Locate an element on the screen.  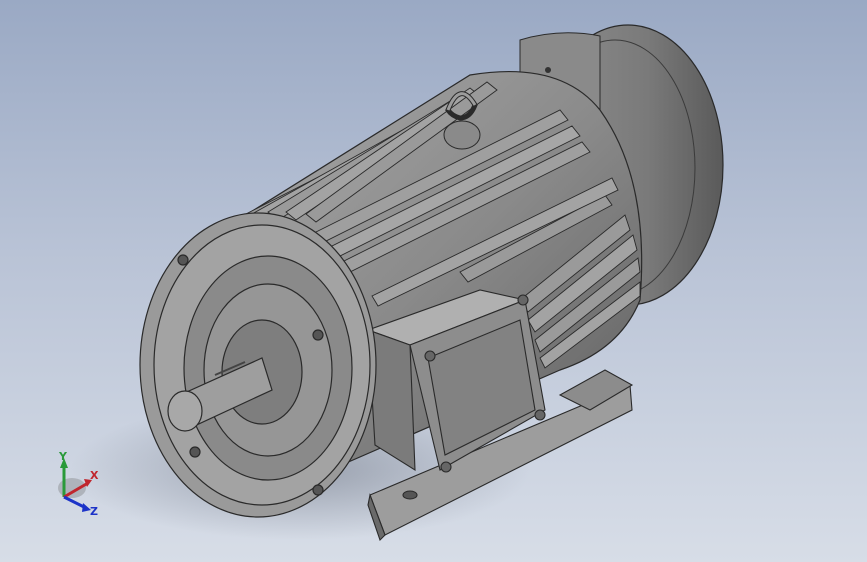
coordinate-triad is located at coordinates (75, 485).